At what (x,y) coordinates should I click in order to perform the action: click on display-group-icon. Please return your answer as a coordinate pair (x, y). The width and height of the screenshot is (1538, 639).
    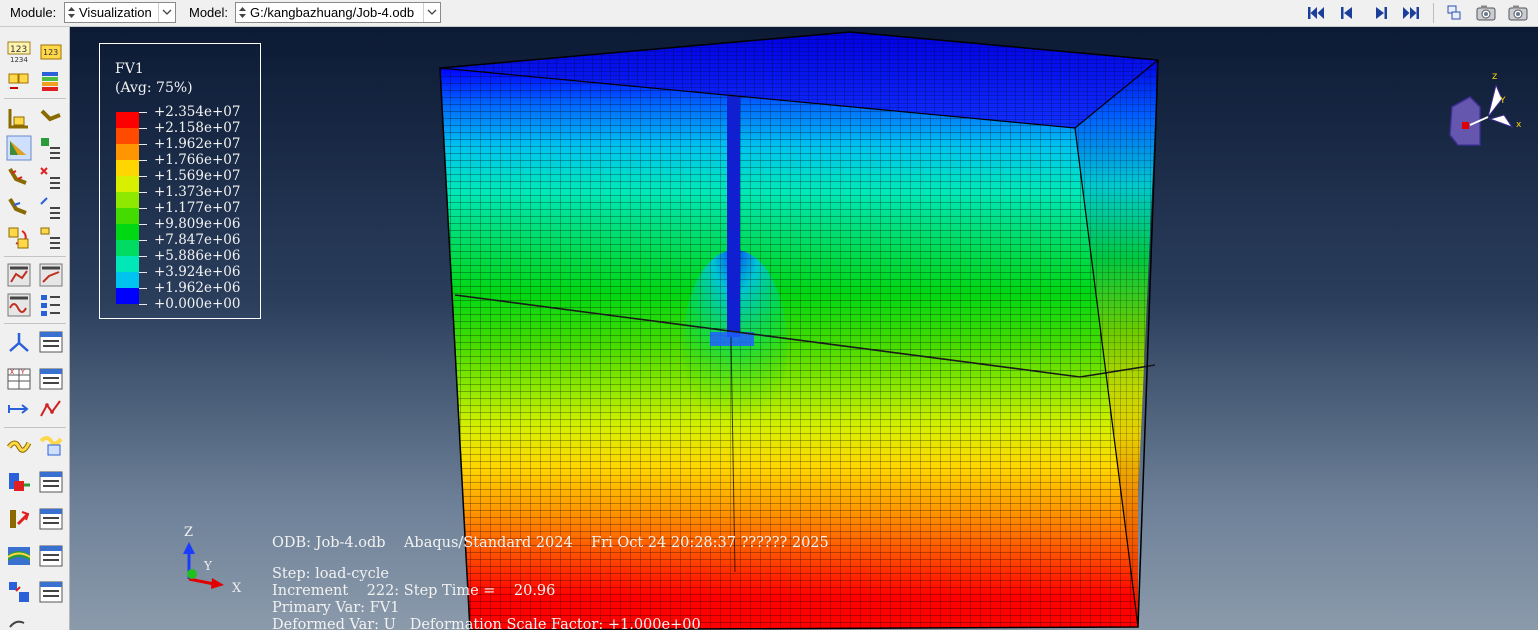
    Looking at the image, I should click on (19, 81).